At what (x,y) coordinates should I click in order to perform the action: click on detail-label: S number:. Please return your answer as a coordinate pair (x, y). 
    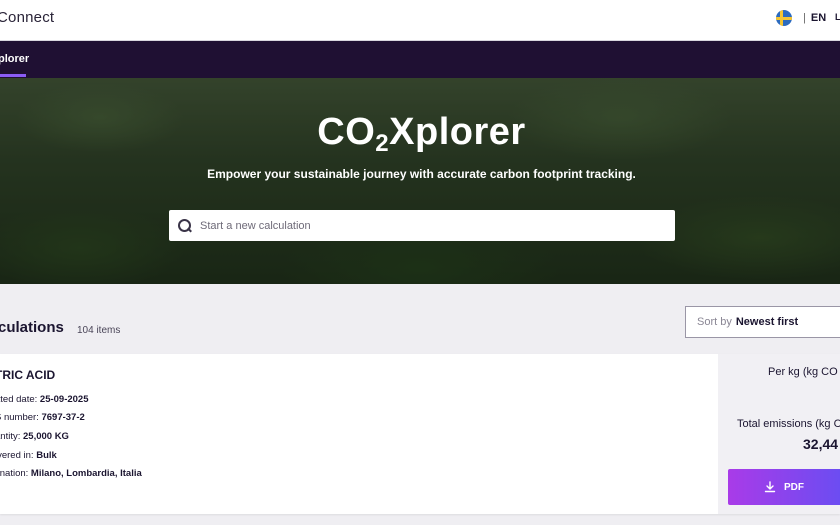
    Looking at the image, I should click on (19, 417).